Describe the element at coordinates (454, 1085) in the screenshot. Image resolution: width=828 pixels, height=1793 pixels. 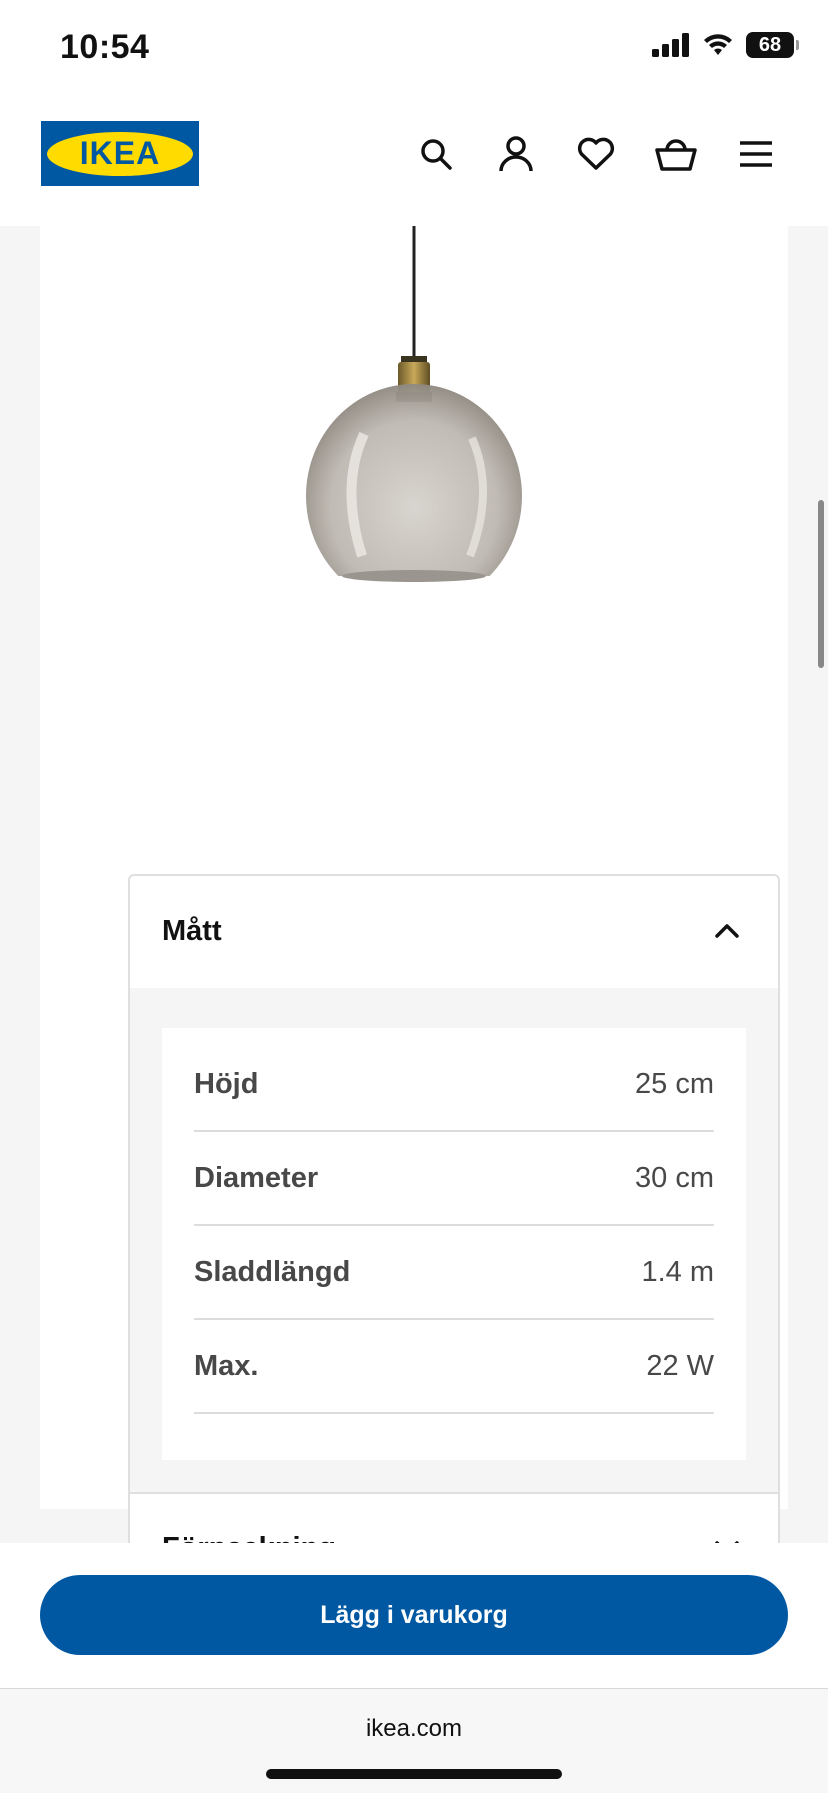
I see `dimension-row-height: Höjd 25 cm` at that location.